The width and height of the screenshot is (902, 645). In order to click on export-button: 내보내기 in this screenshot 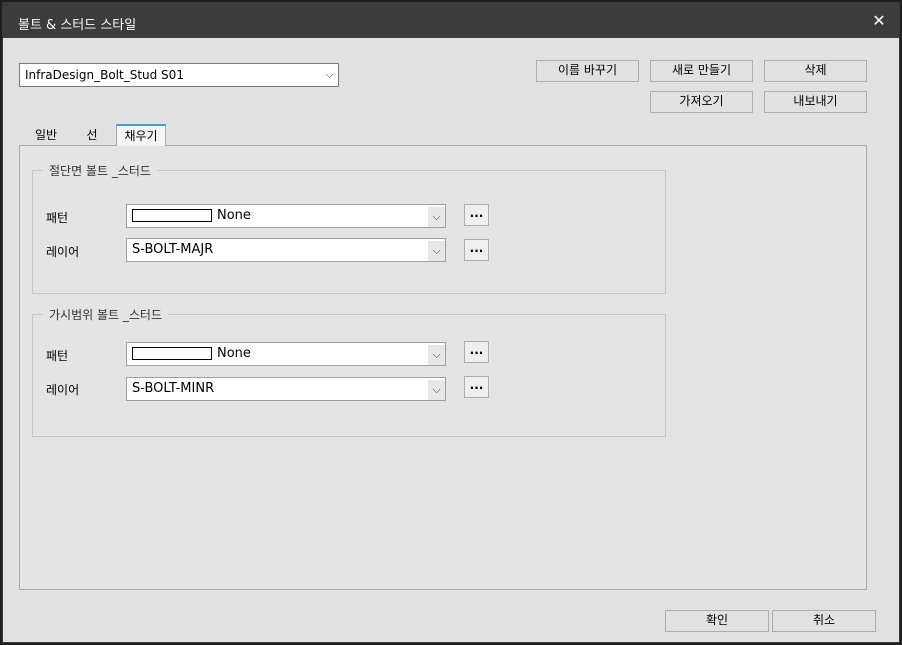, I will do `click(815, 102)`.